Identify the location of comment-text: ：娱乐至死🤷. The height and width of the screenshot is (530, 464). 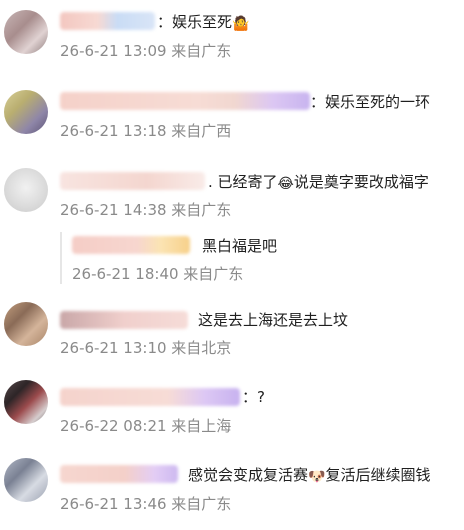
(203, 22).